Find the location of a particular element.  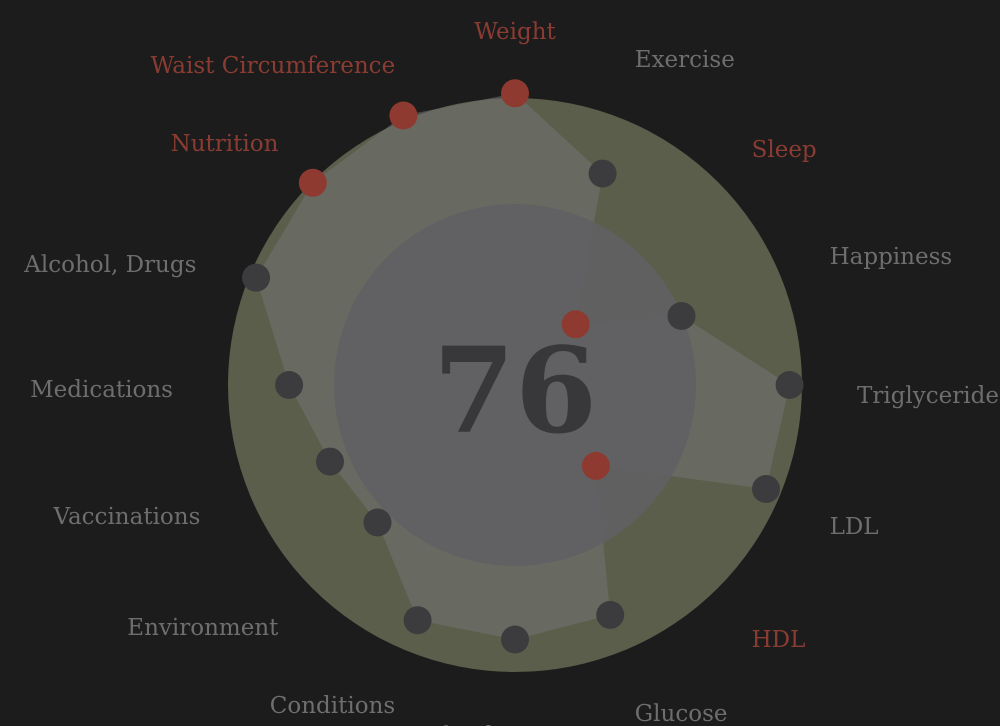

data-point-ldl is located at coordinates (766, 489).